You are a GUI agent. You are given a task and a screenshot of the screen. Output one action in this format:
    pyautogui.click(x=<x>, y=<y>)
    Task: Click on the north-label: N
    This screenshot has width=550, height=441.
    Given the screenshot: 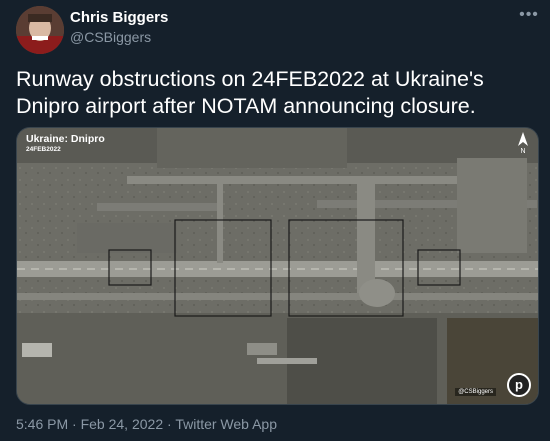 What is the action you would take?
    pyautogui.click(x=523, y=151)
    